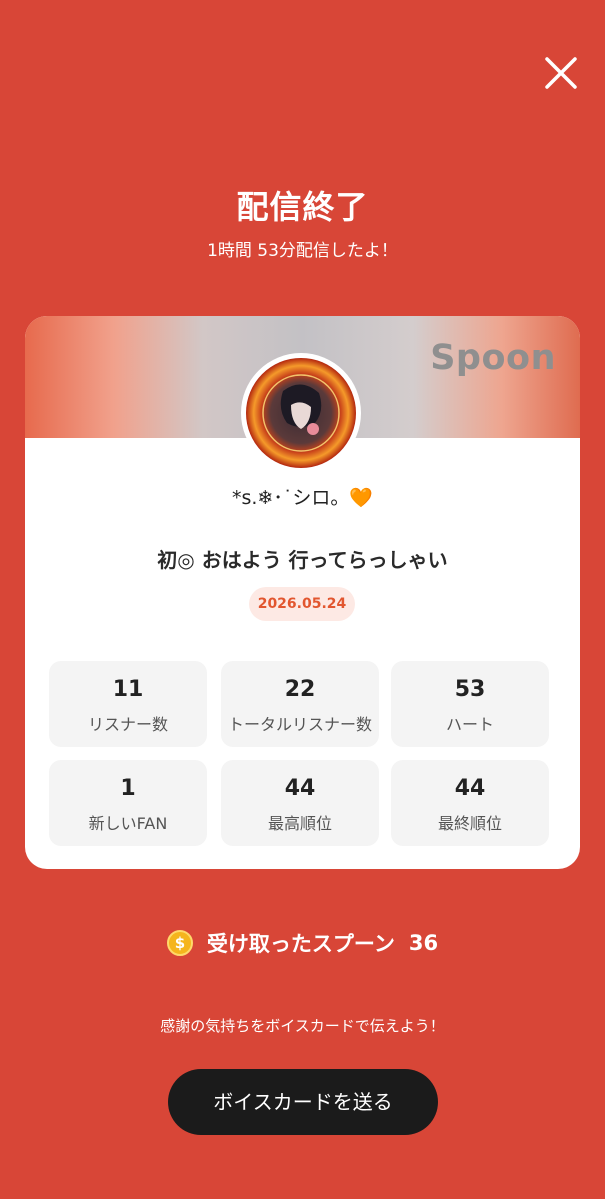  I want to click on stat-value: 1, so click(128, 788).